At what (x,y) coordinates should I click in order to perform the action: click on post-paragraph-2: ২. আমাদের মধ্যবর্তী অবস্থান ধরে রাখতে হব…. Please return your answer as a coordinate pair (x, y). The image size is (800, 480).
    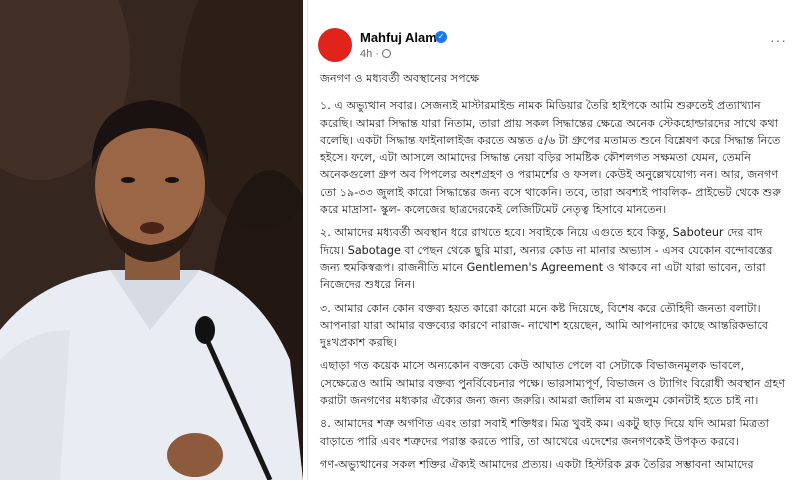
    Looking at the image, I should click on (546, 259).